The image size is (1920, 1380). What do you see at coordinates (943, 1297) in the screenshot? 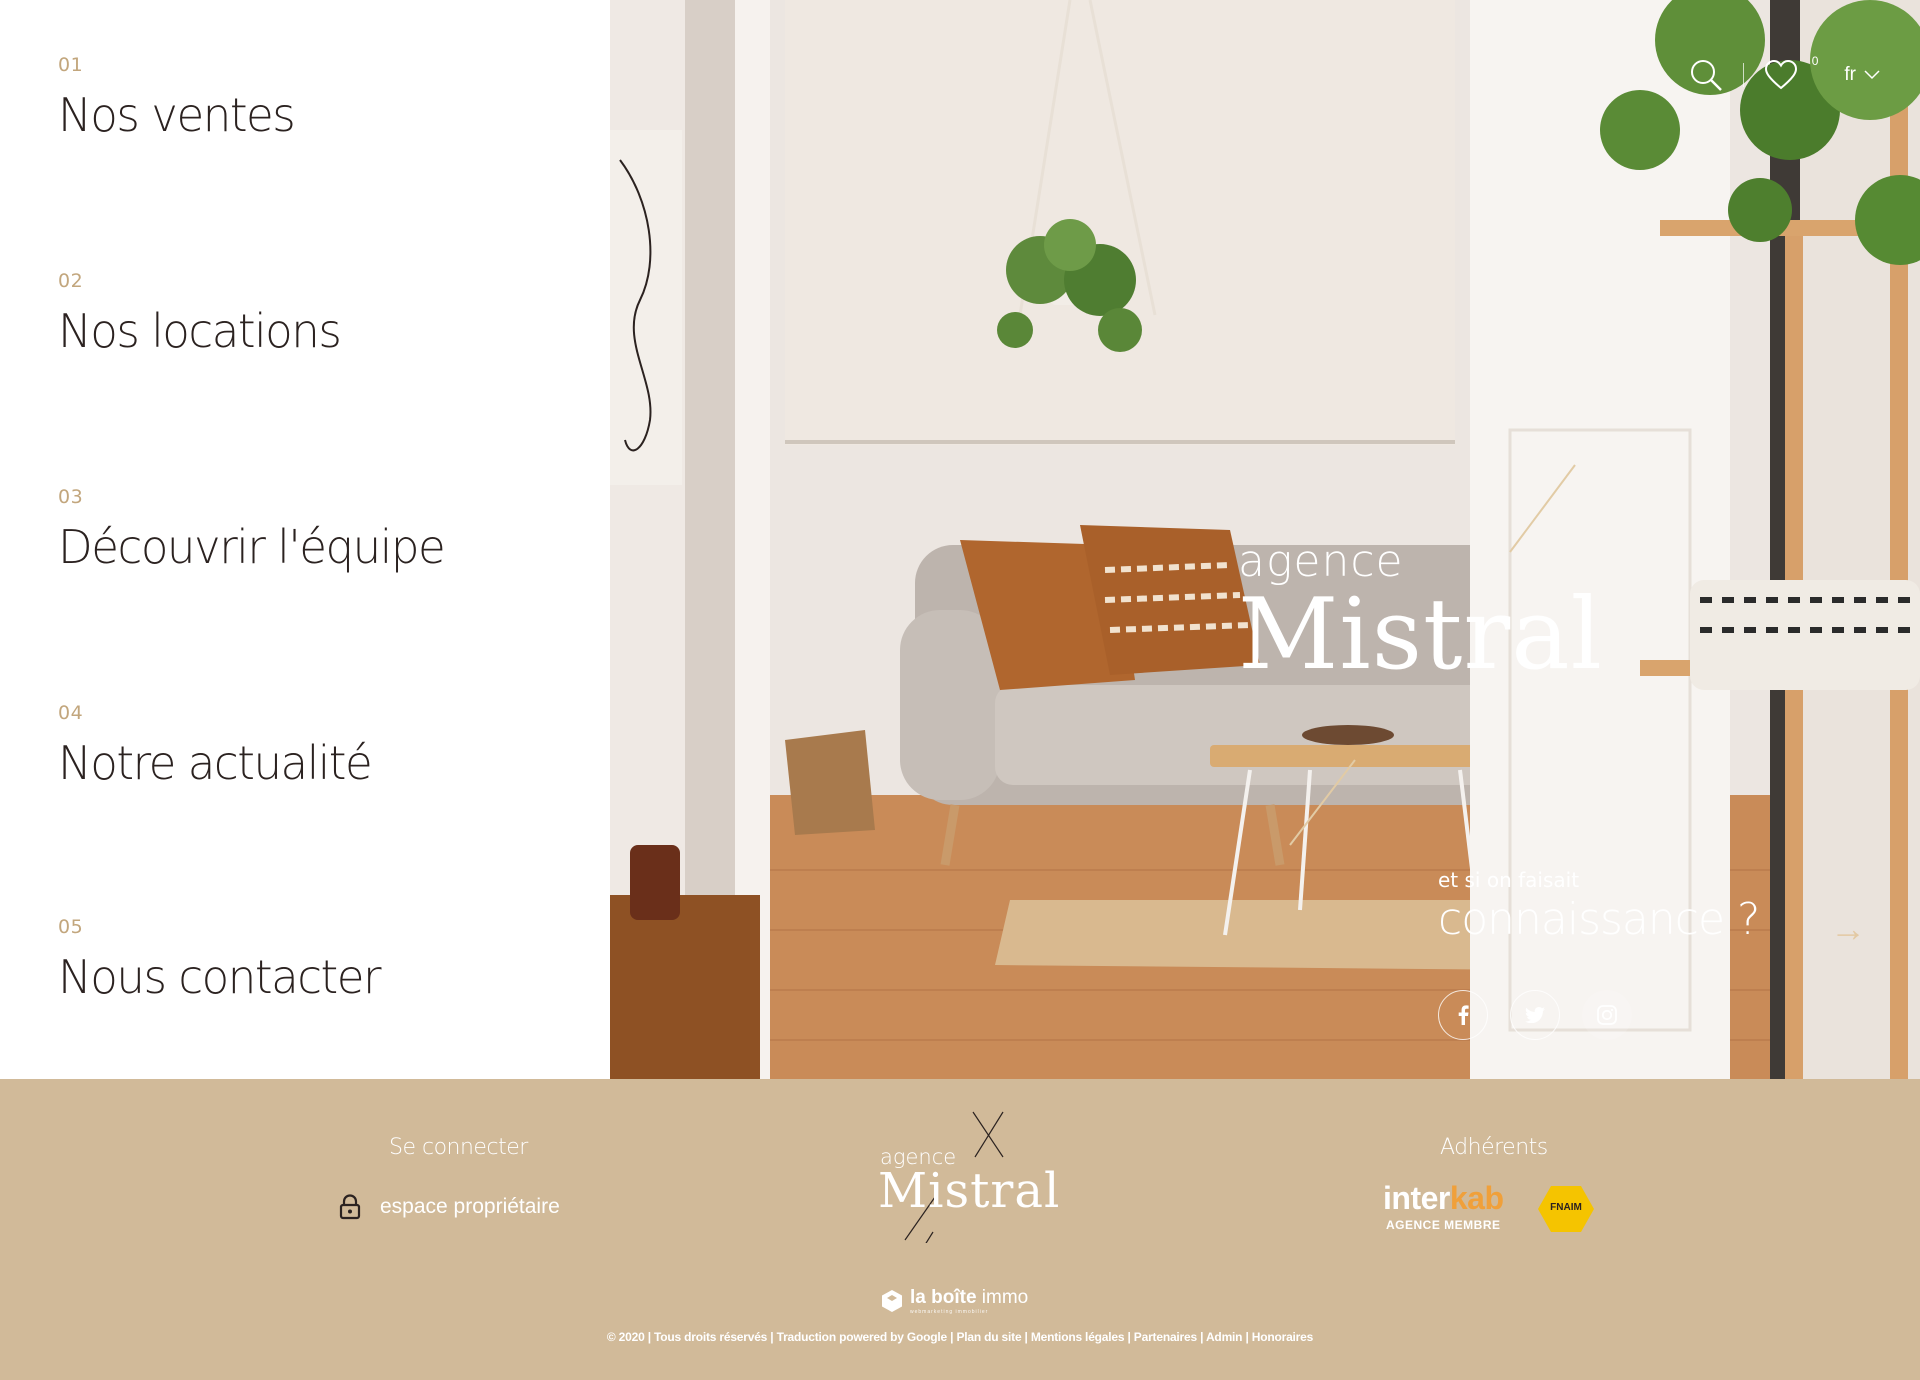
I see `laboite-bold: la boîte` at bounding box center [943, 1297].